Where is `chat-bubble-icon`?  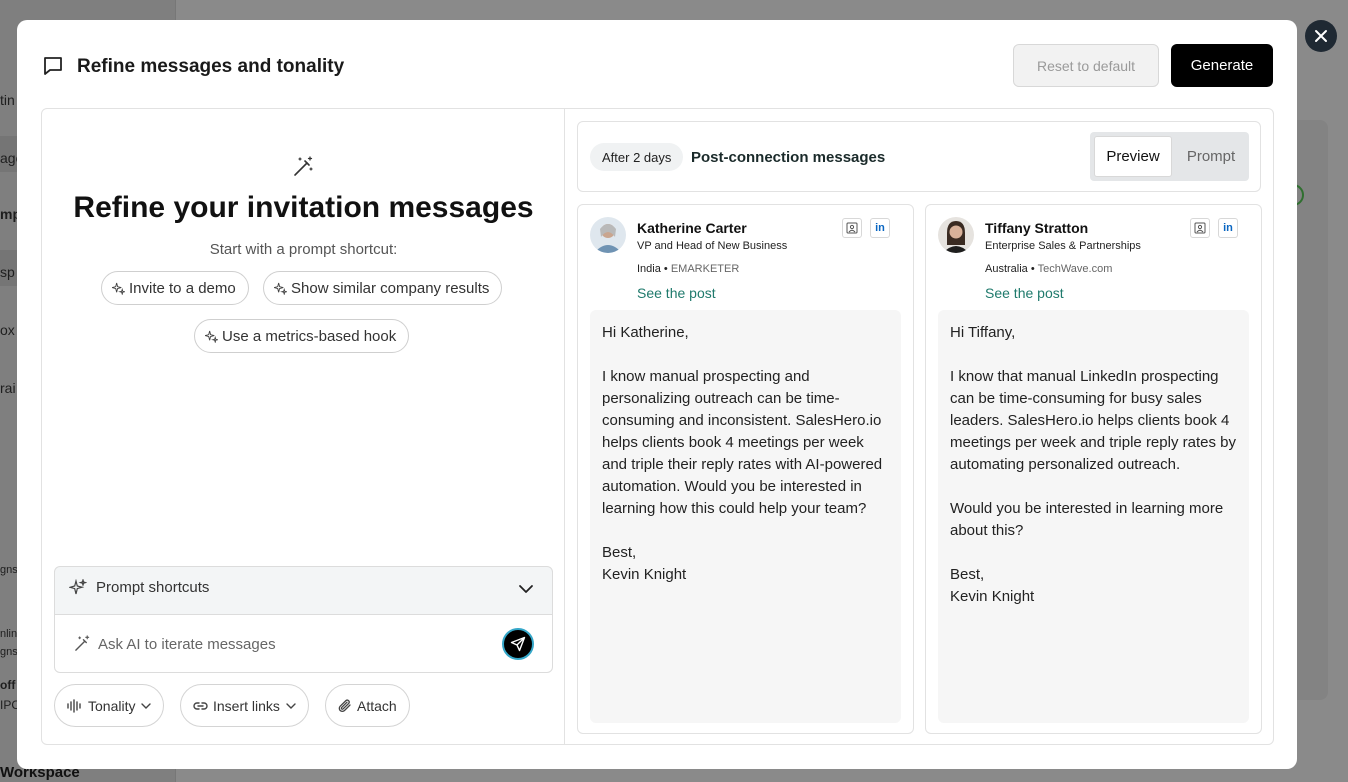
chat-bubble-icon is located at coordinates (53, 66).